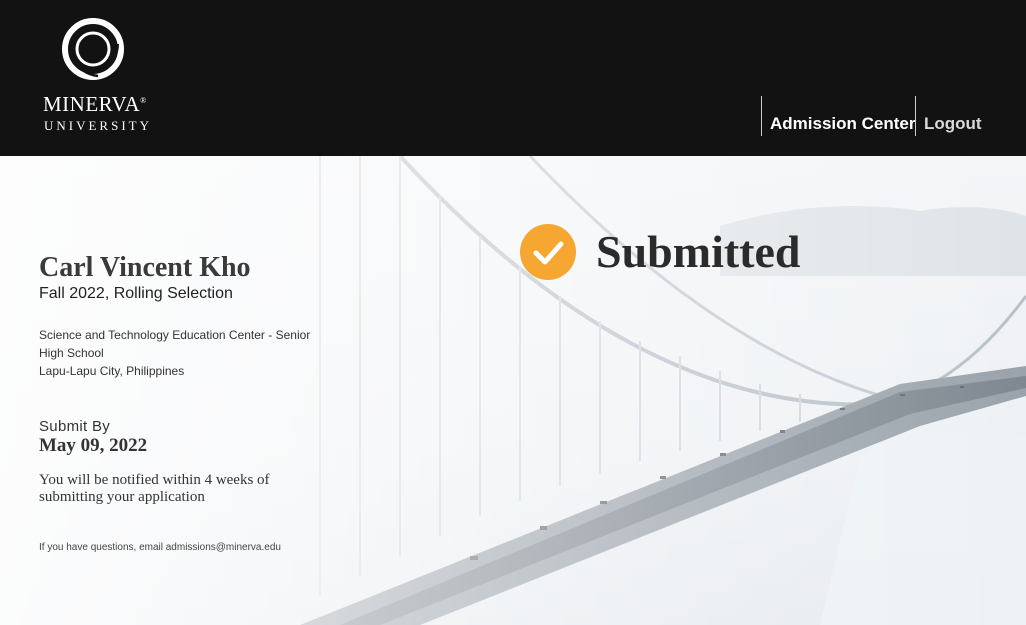 The width and height of the screenshot is (1026, 625). Describe the element at coordinates (98, 125) in the screenshot. I see `brand-subtitle: UNIVERSITY` at that location.